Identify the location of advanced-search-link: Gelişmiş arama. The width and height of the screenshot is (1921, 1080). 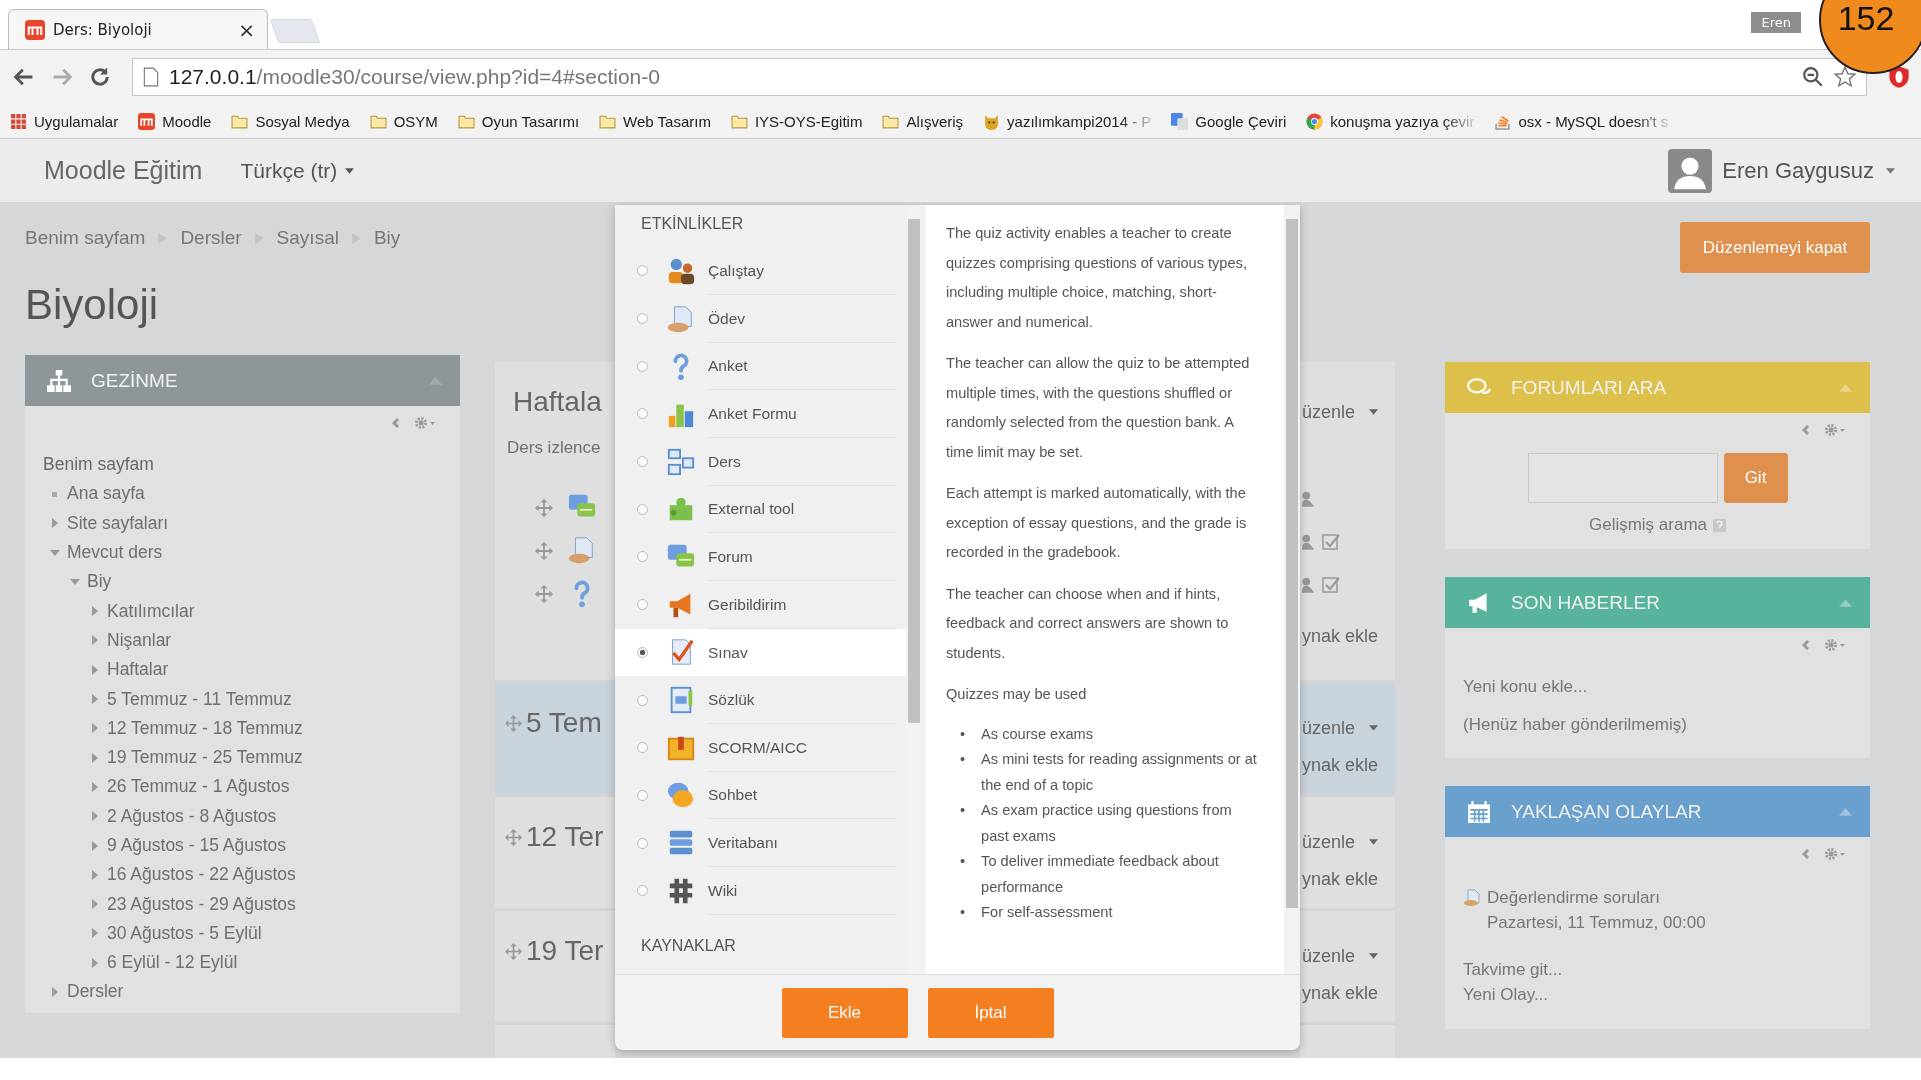
(1648, 525).